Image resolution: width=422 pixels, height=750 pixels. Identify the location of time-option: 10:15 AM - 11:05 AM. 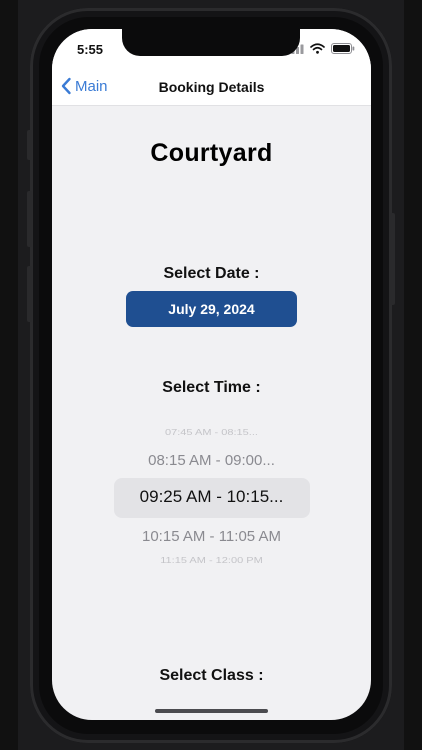
(211, 536).